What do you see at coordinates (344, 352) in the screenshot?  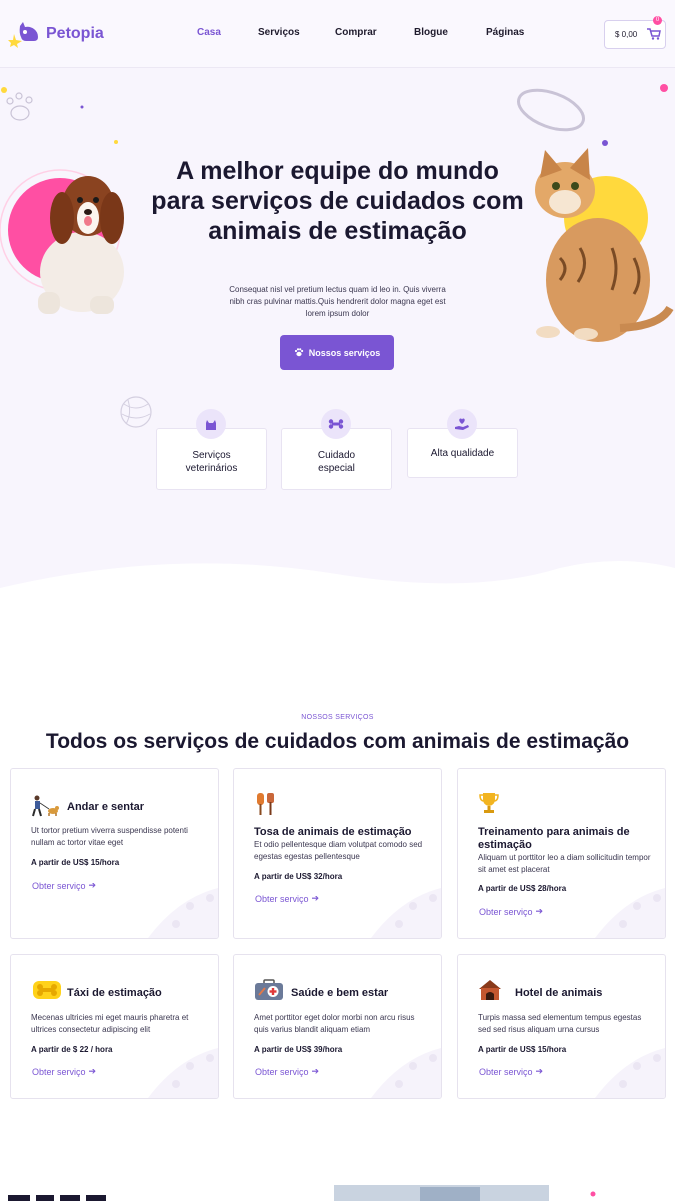 I see `our-services-label: Nossos serviços` at bounding box center [344, 352].